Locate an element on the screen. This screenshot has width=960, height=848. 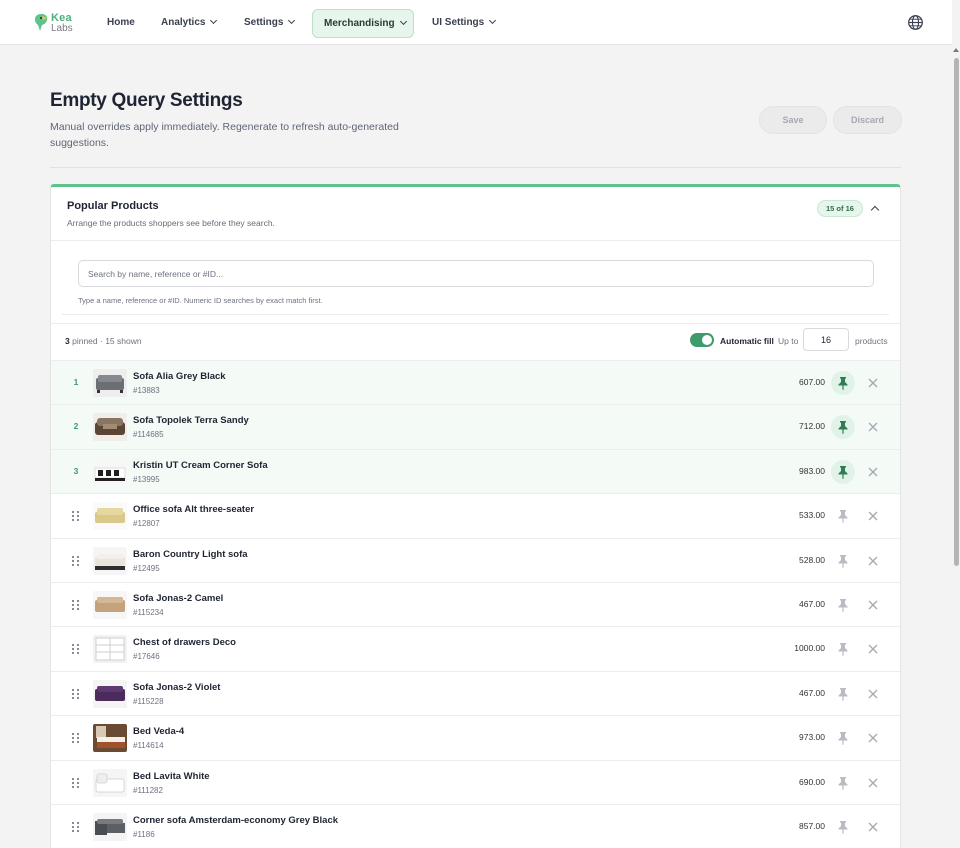
product-row: 2 Sofa Topolek Terra Sandy #114685 712.00 is located at coordinates (475, 427).